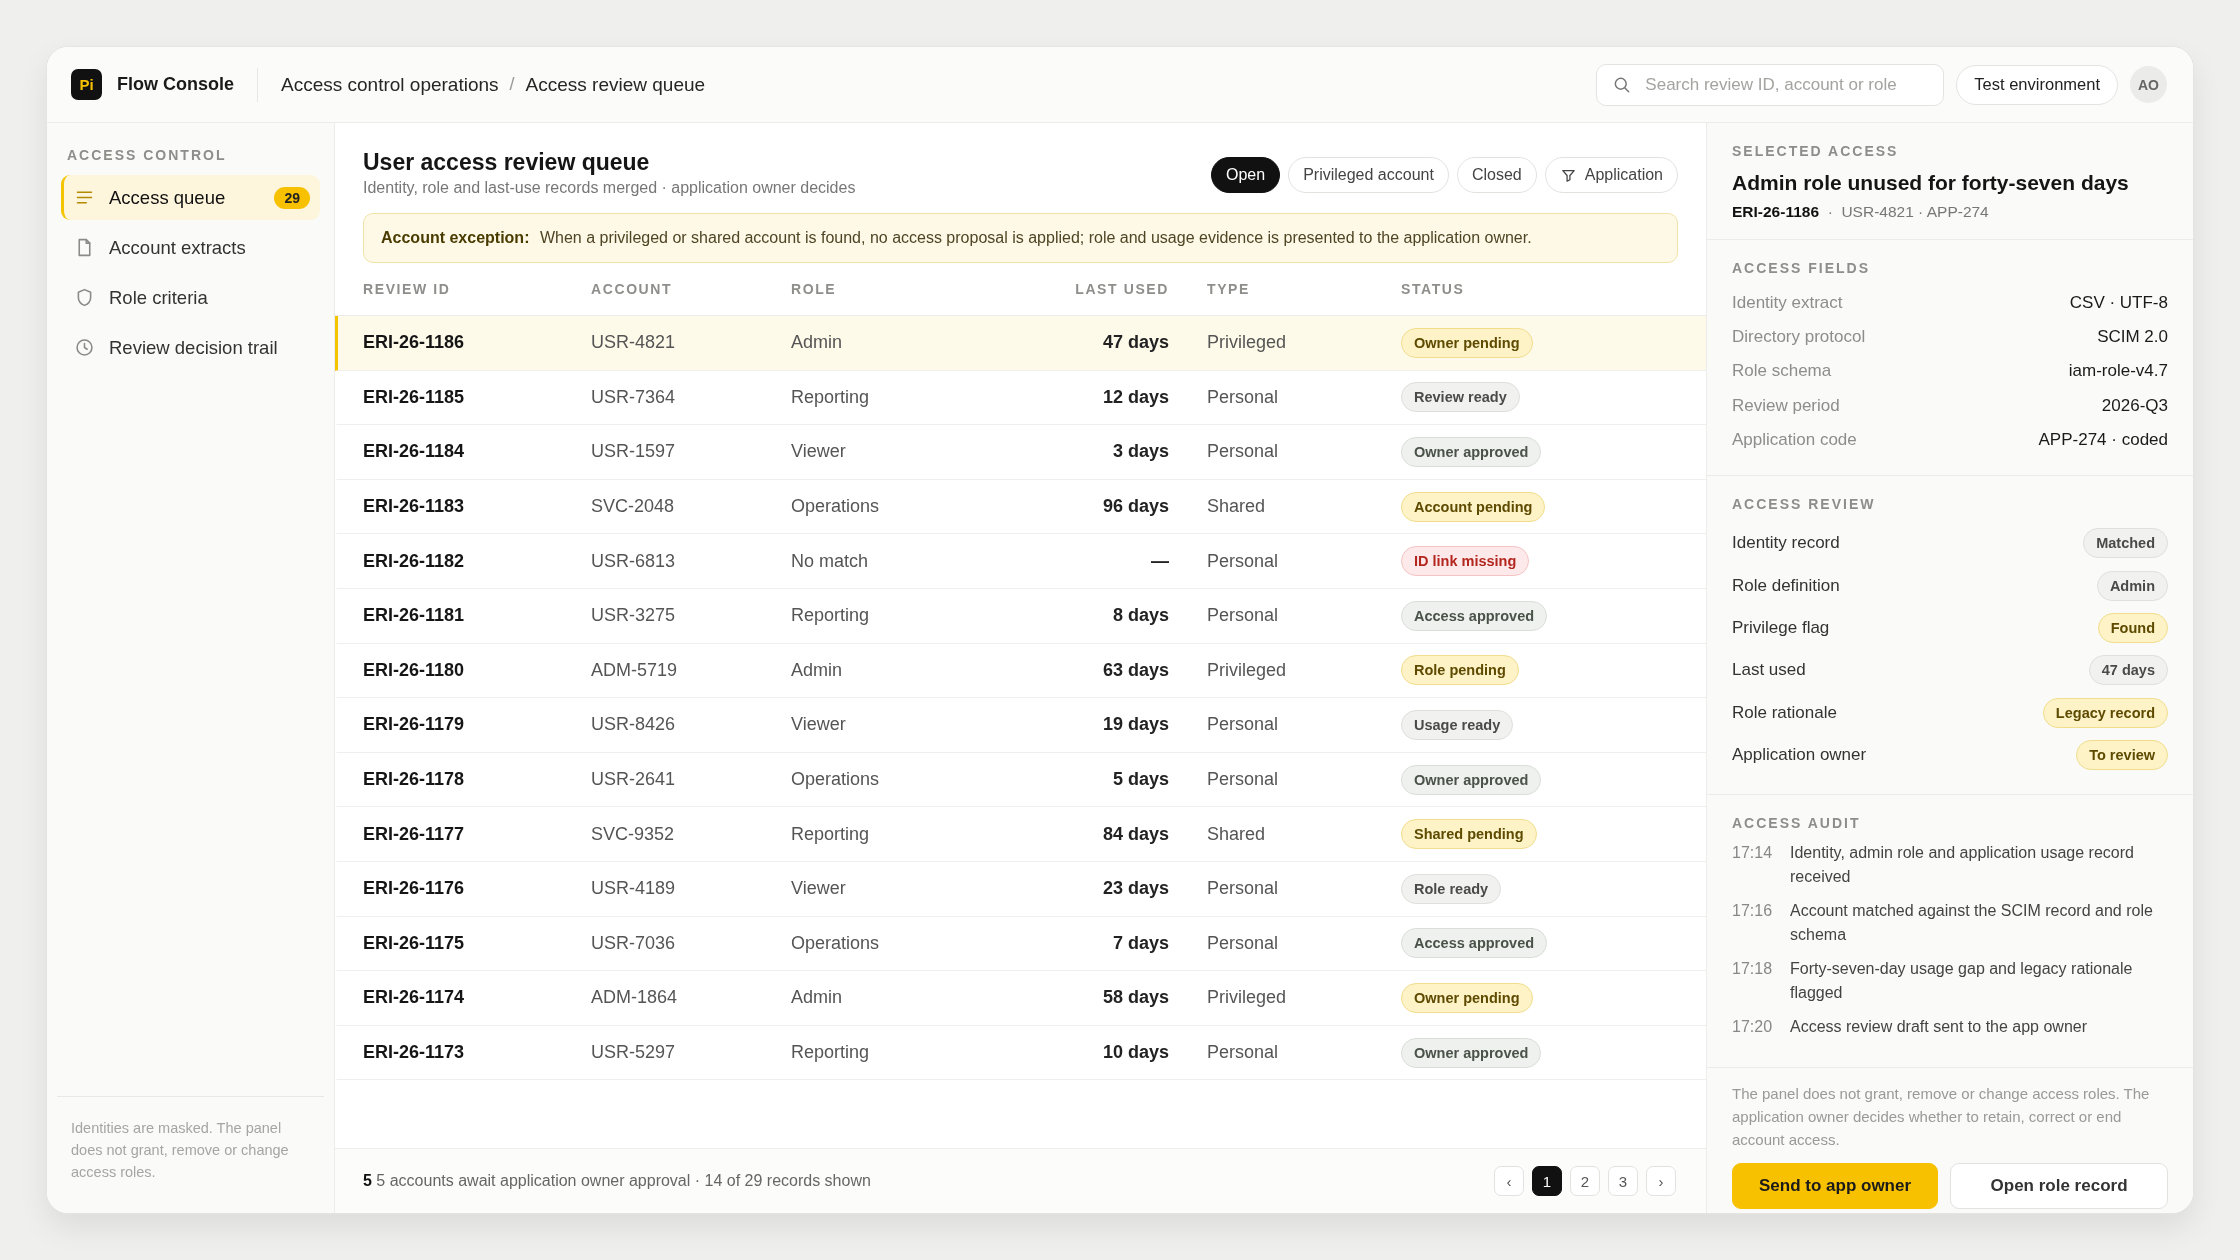 The height and width of the screenshot is (1260, 2240). What do you see at coordinates (414, 670) in the screenshot?
I see `table-cell-text: ERI-26-1180` at bounding box center [414, 670].